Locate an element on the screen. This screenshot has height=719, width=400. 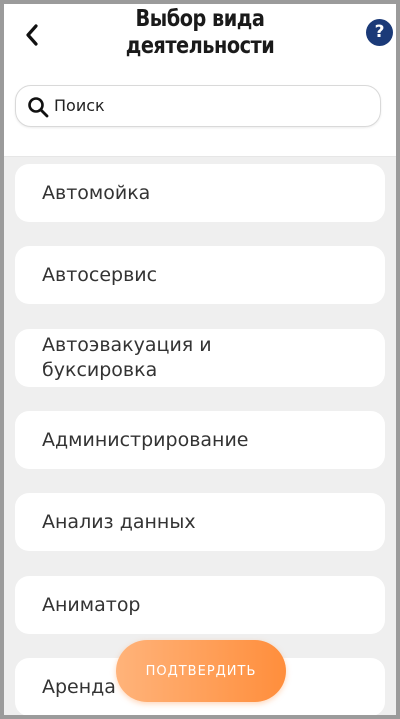
chevron-left-icon is located at coordinates (32, 35).